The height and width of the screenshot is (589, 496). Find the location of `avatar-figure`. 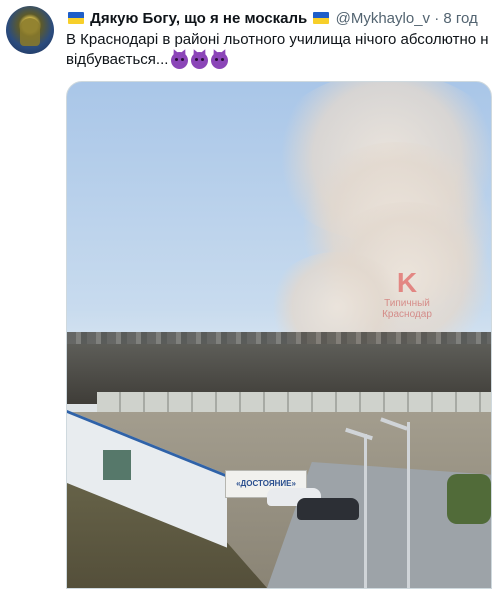

avatar-figure is located at coordinates (30, 32).